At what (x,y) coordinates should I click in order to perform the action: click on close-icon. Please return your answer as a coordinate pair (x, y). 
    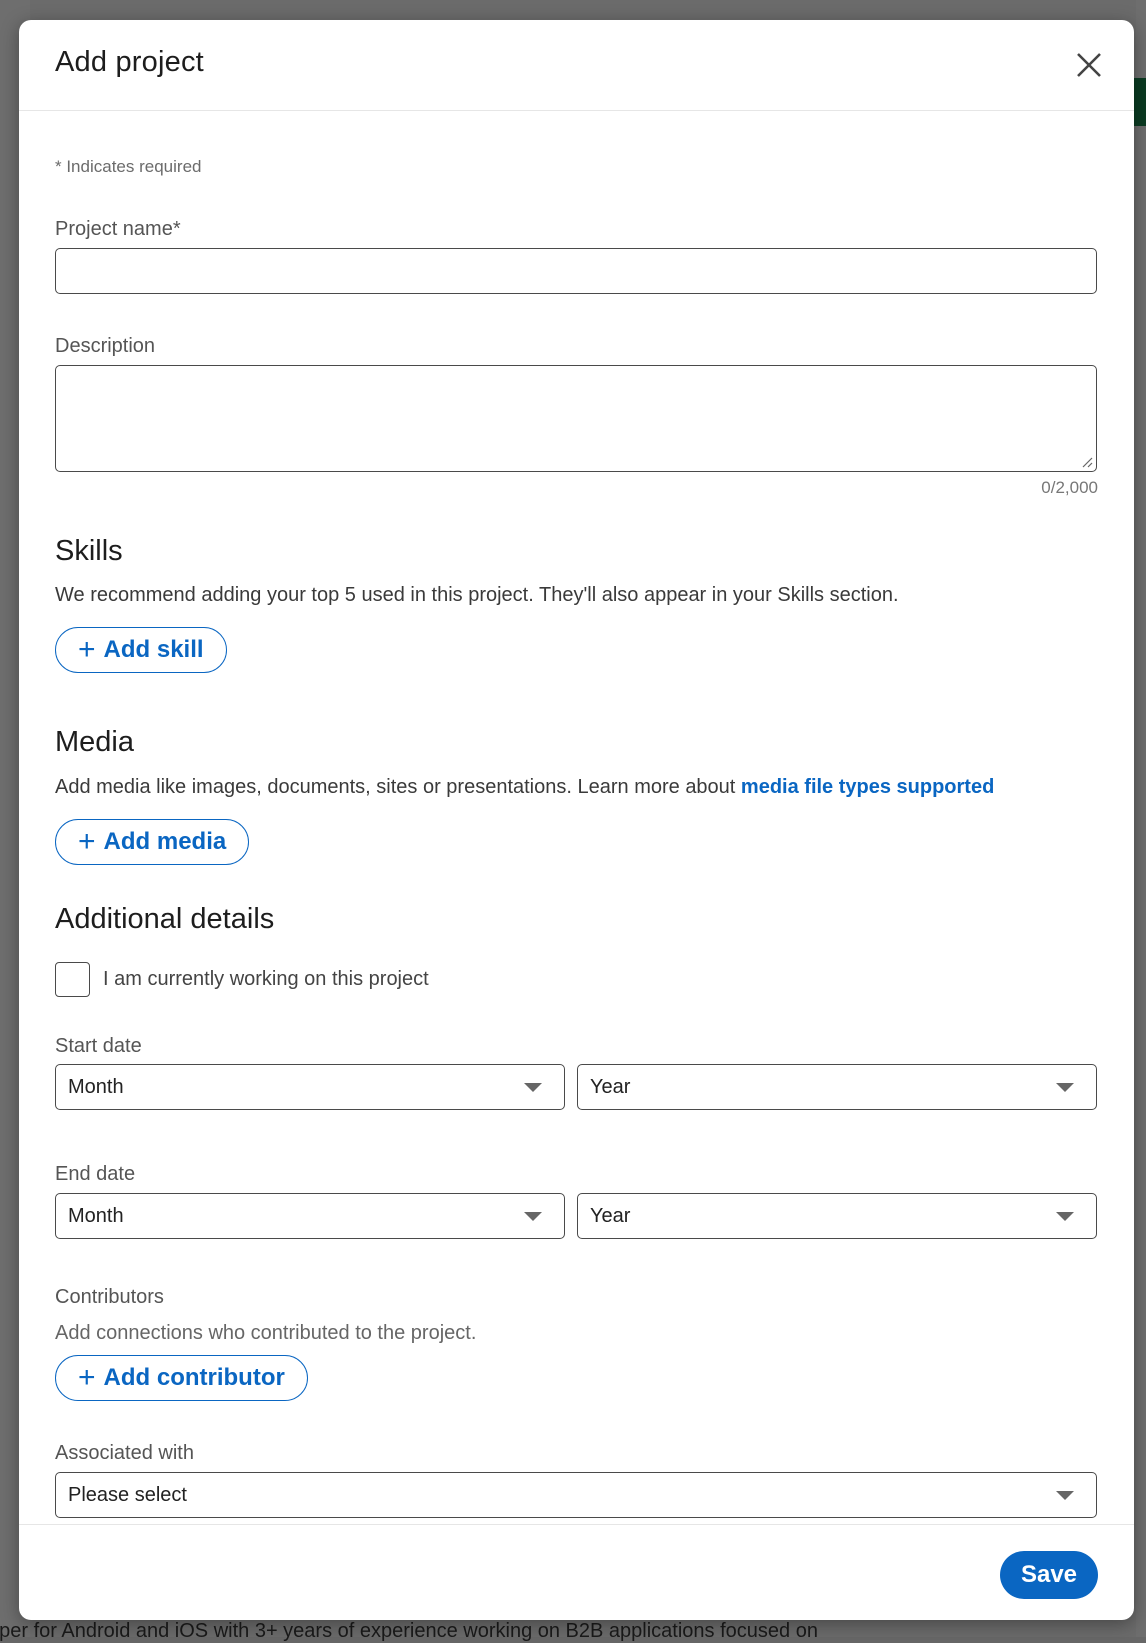
    Looking at the image, I should click on (1089, 65).